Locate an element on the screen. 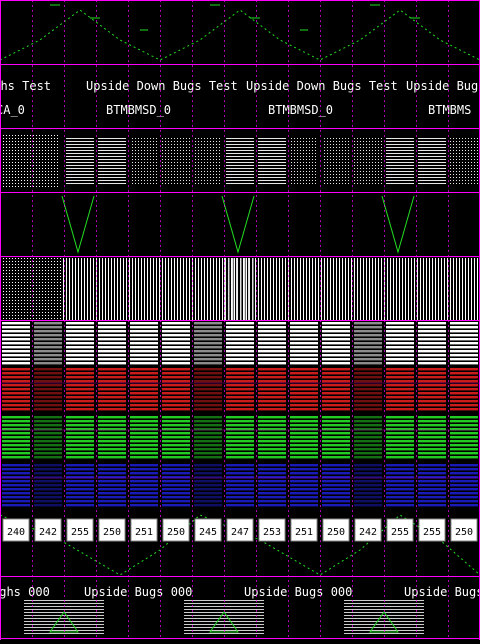  value-box-label: 245 is located at coordinates (208, 532).